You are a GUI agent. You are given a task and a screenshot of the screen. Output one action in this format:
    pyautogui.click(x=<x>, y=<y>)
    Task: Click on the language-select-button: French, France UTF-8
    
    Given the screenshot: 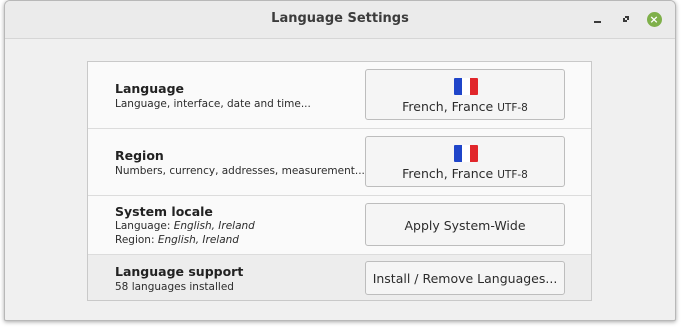 What is the action you would take?
    pyautogui.click(x=465, y=94)
    